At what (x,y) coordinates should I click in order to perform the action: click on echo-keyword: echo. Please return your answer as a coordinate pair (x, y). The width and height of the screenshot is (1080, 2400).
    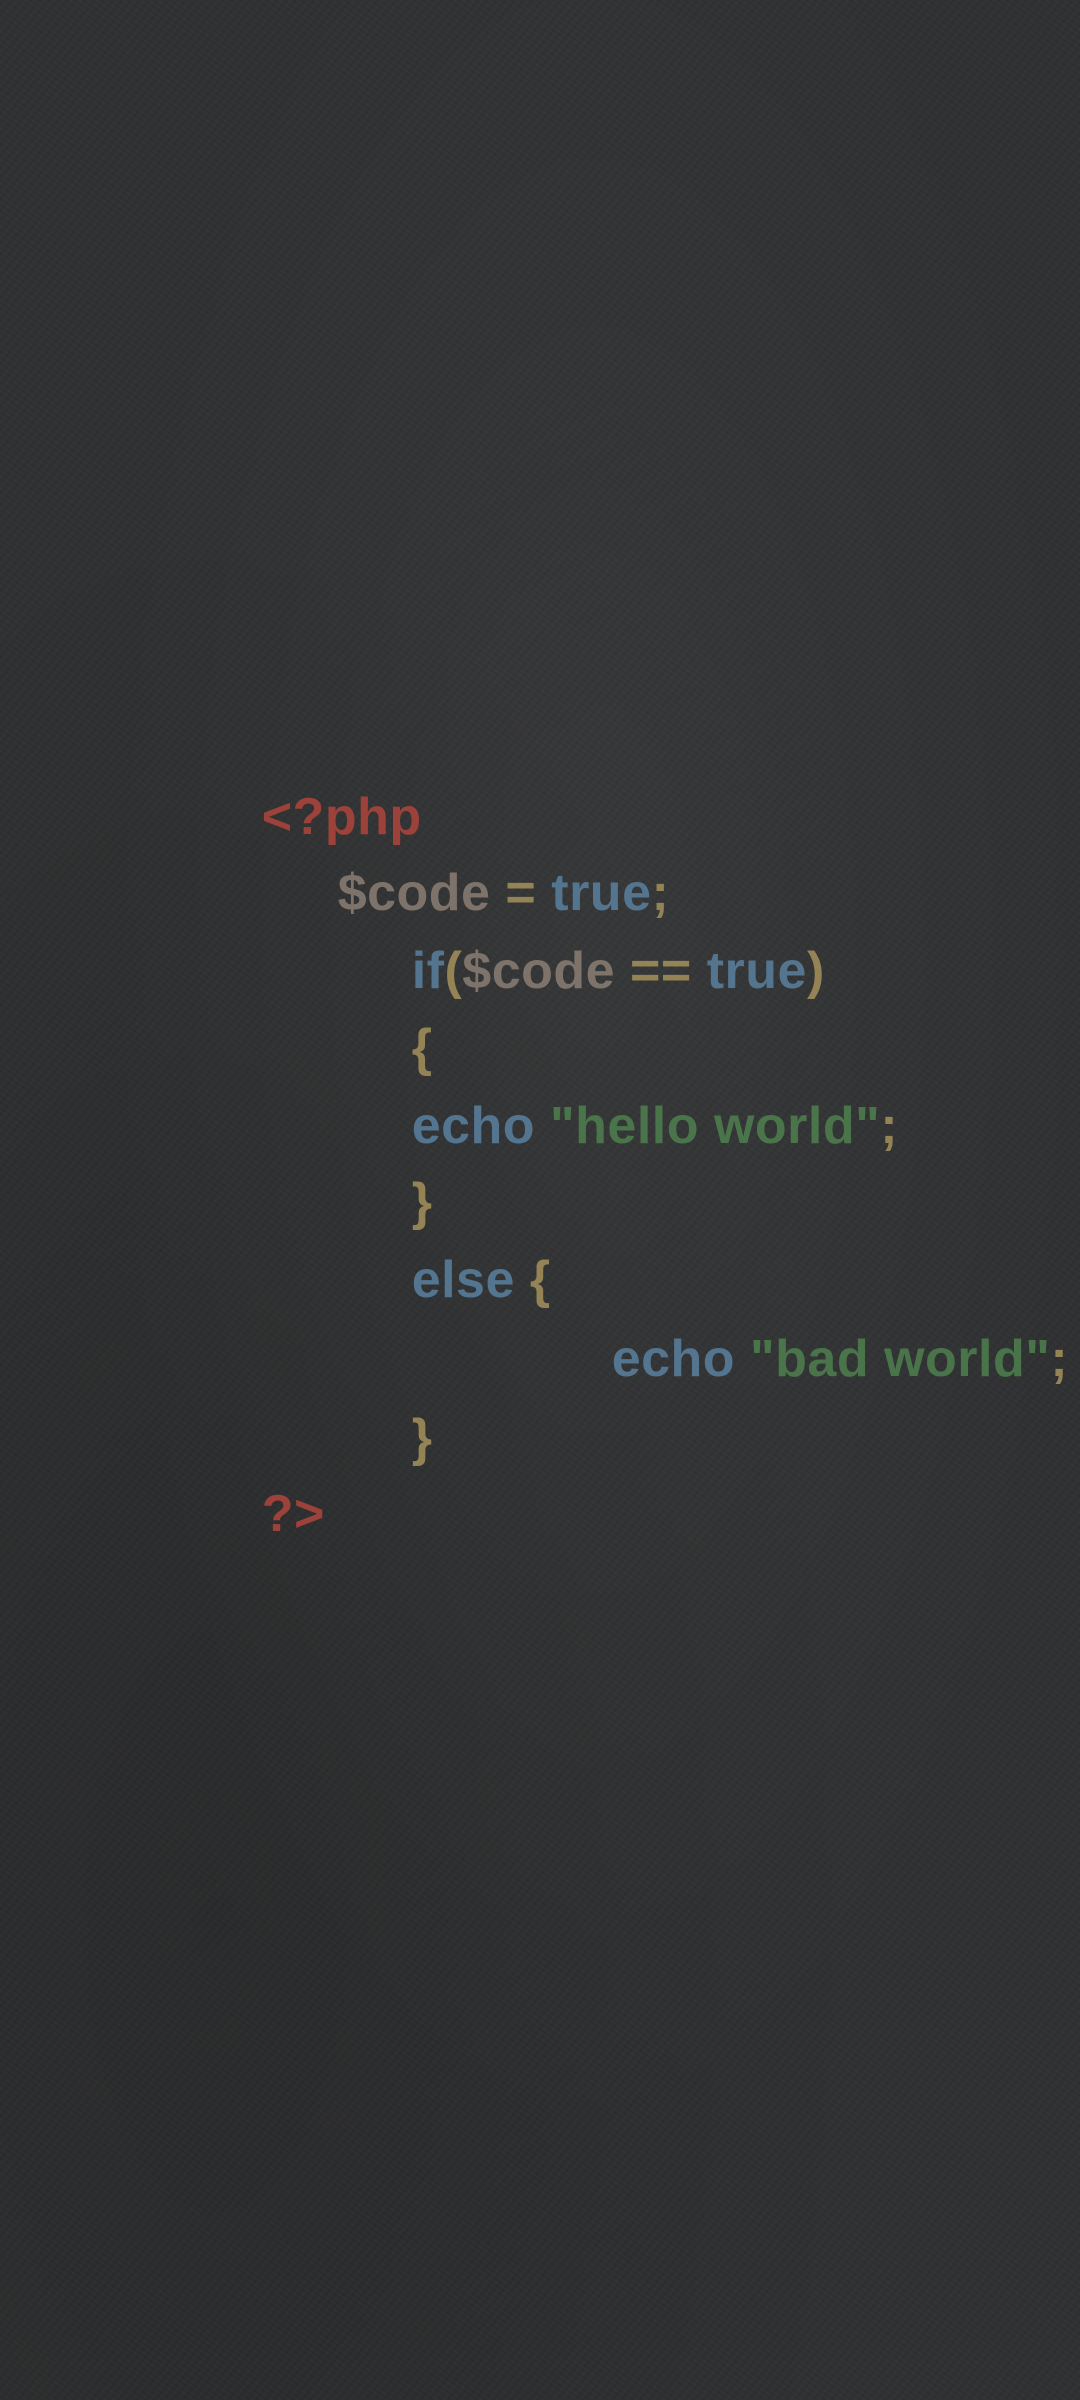
    Looking at the image, I should click on (681, 1359).